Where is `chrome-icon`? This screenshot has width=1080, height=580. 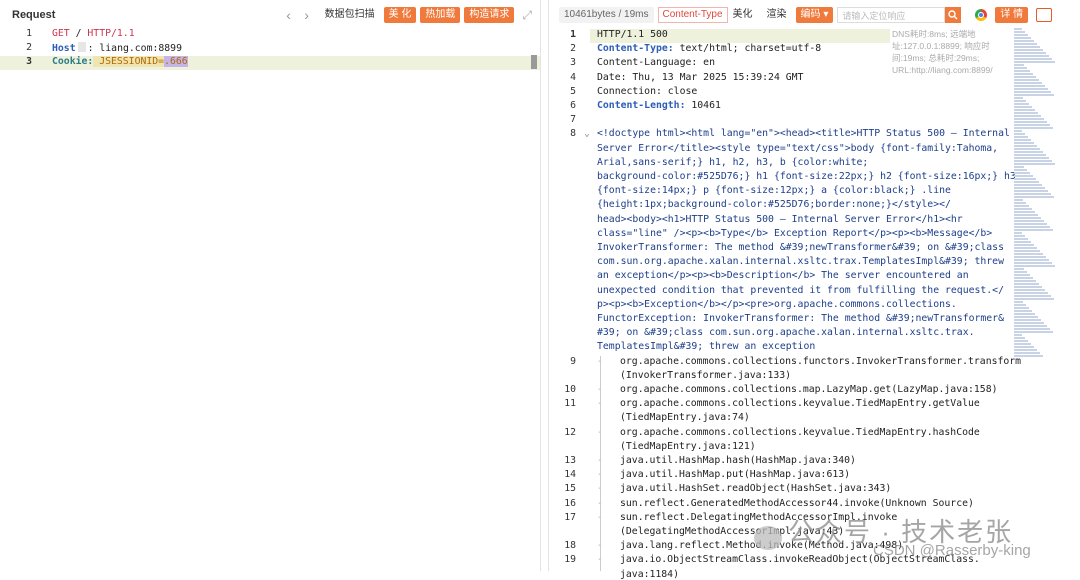 chrome-icon is located at coordinates (981, 15).